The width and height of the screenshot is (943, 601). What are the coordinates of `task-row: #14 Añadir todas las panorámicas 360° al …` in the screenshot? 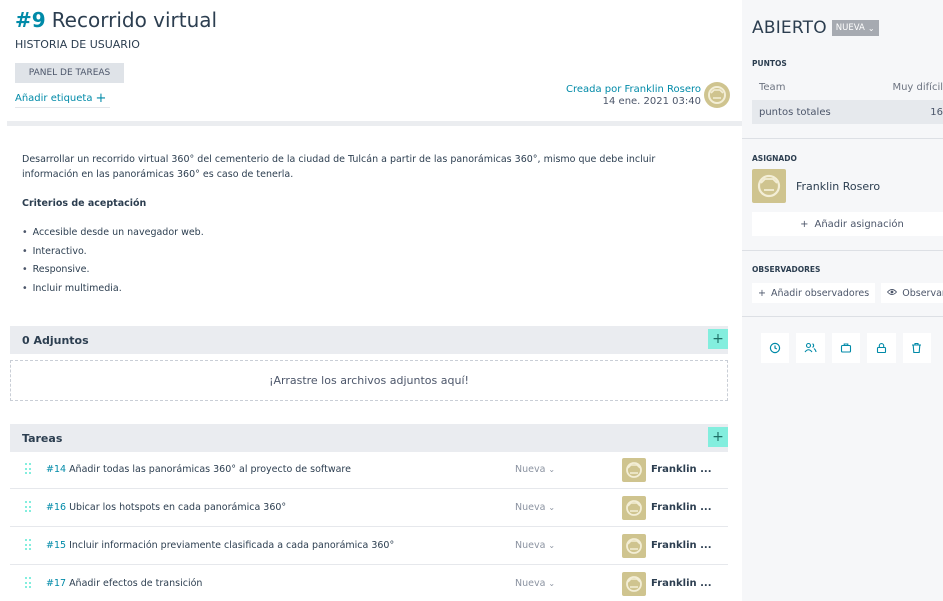 It's located at (369, 470).